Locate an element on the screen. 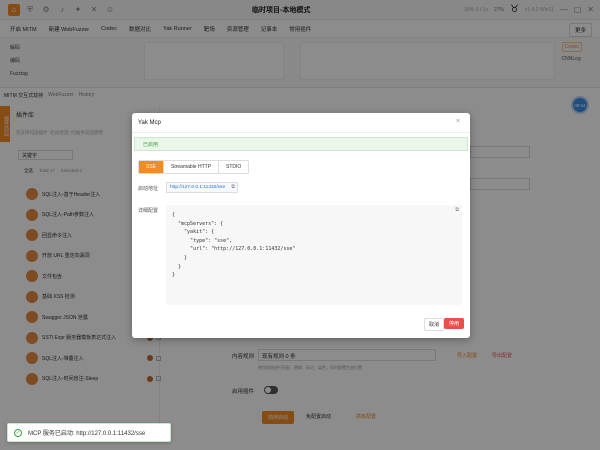 The height and width of the screenshot is (450, 600). address-field: http://127.0.0.1:11432/sse ⧉ is located at coordinates (202, 187).